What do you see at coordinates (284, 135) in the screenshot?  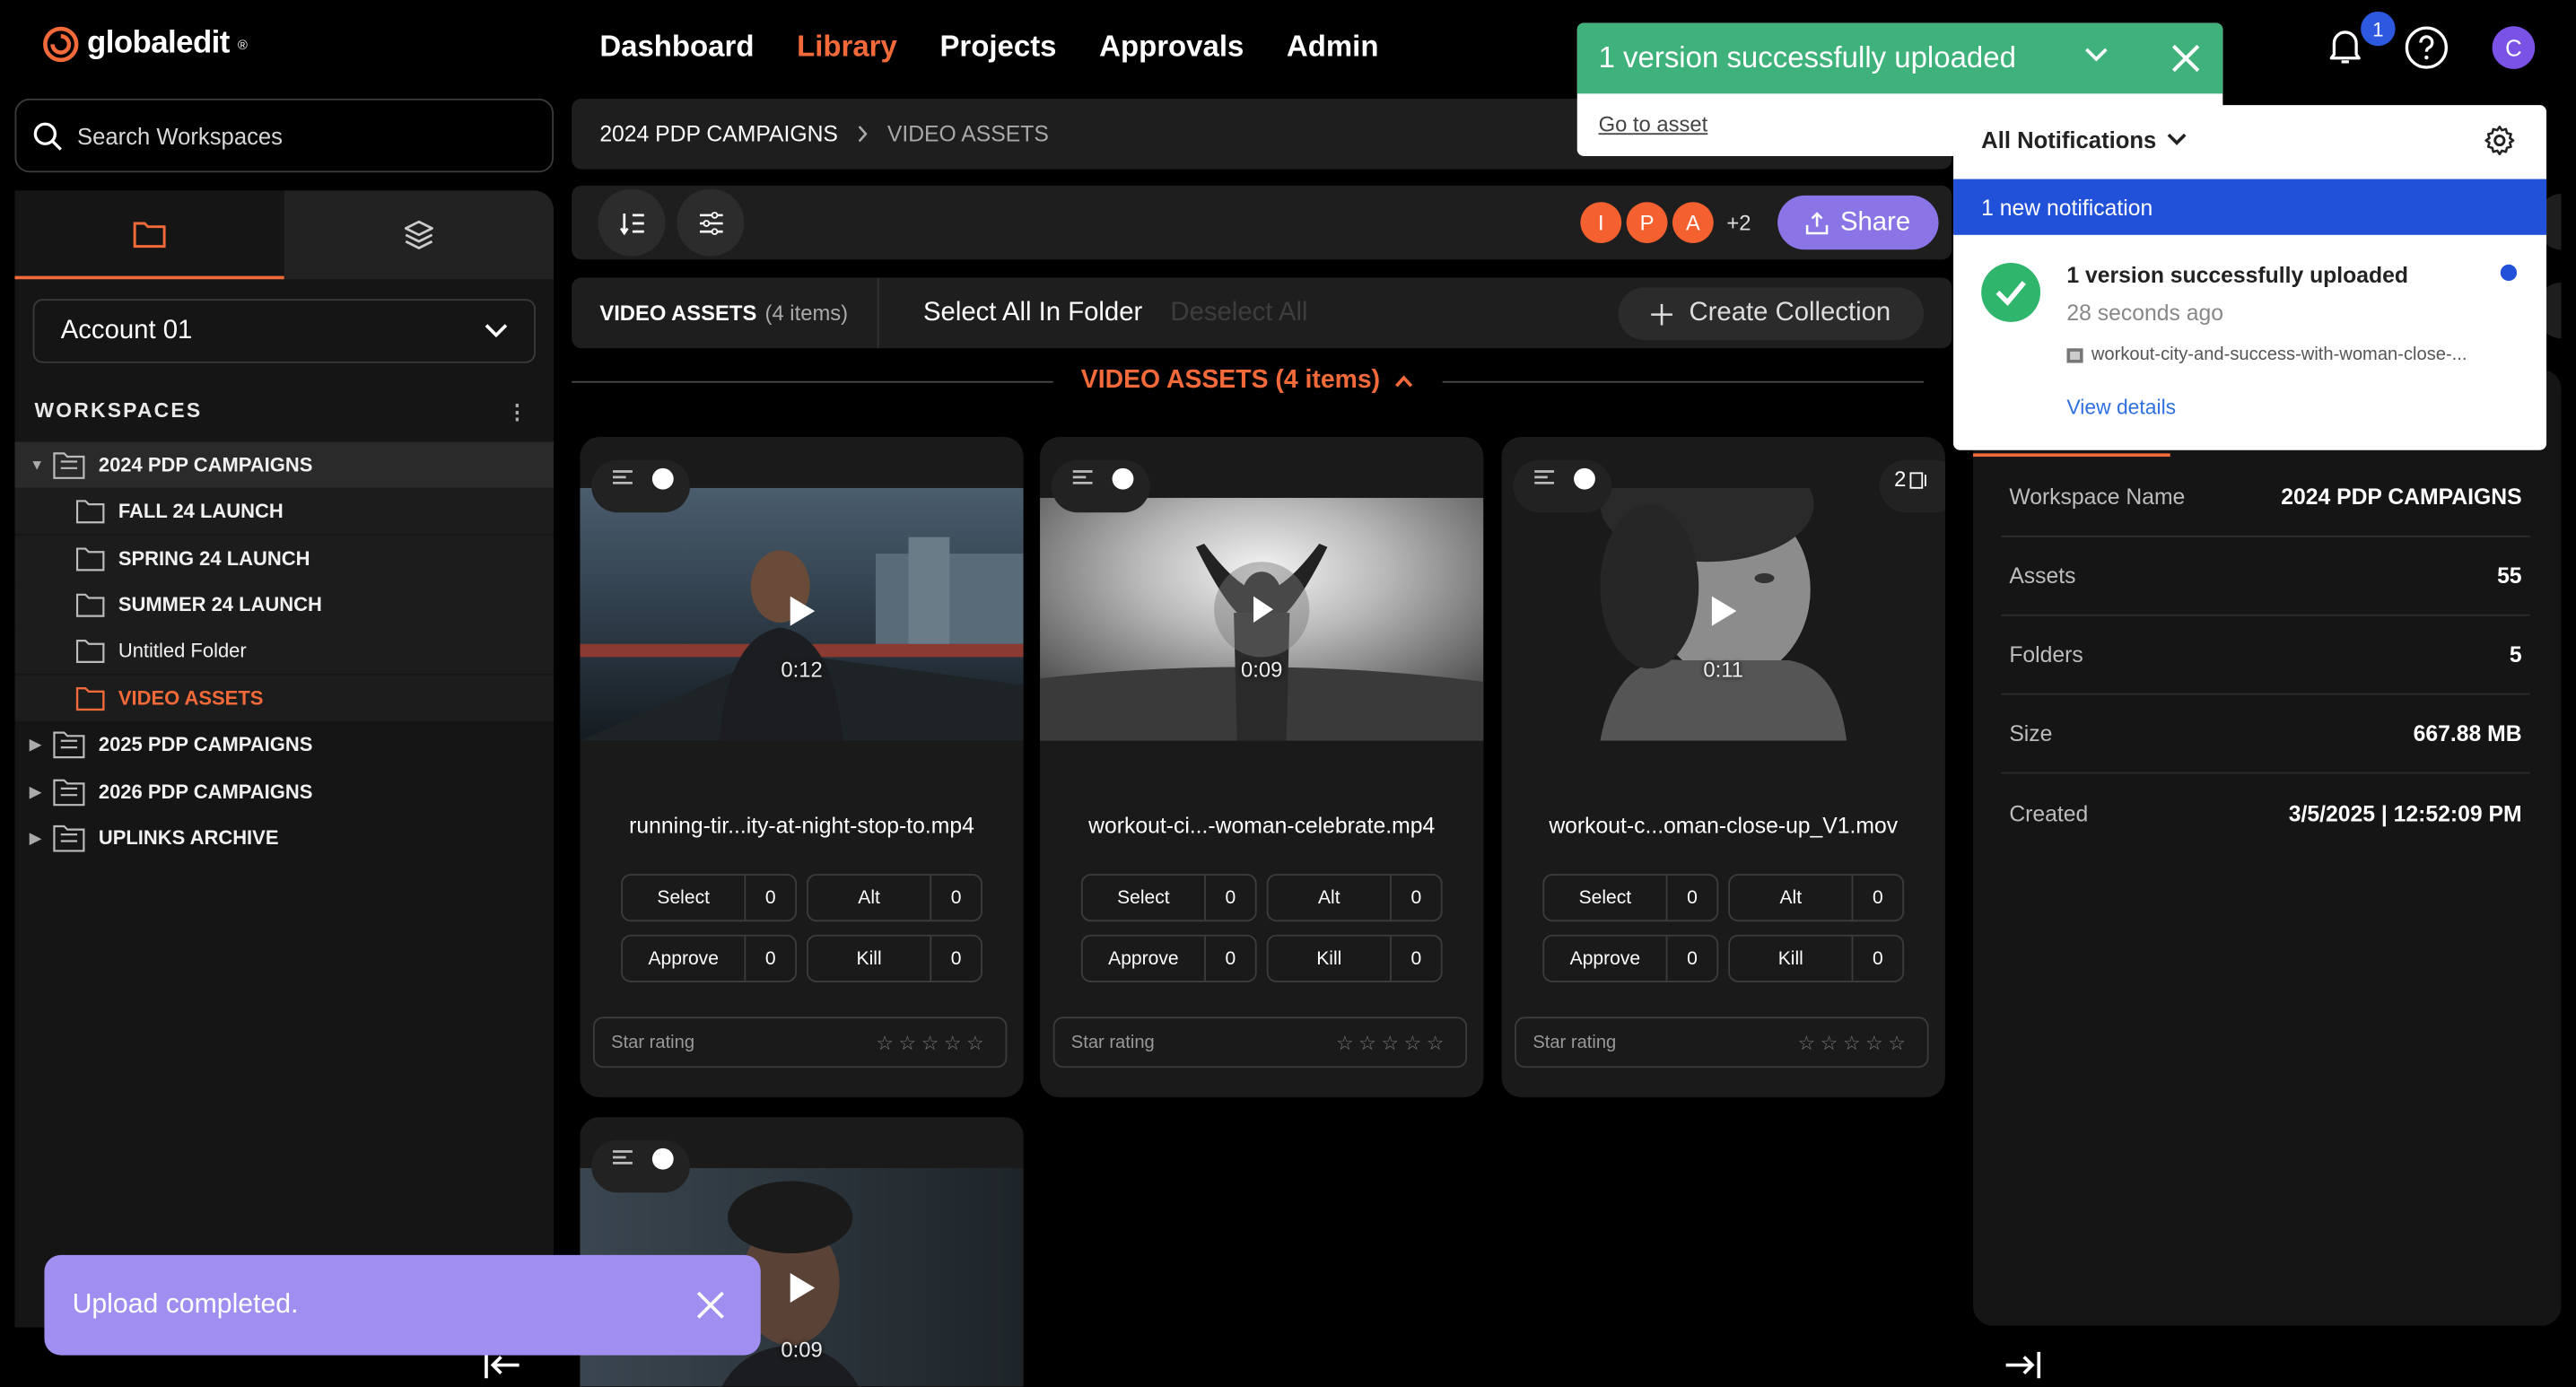 I see `workspace-search: Search Workspaces` at bounding box center [284, 135].